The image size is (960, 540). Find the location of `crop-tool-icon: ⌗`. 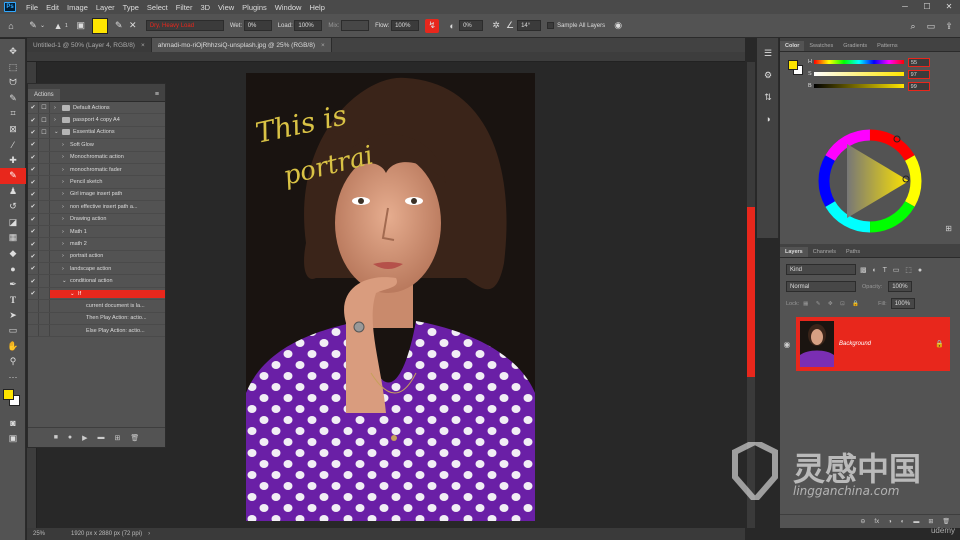

crop-tool-icon: ⌗ is located at coordinates (13, 114).